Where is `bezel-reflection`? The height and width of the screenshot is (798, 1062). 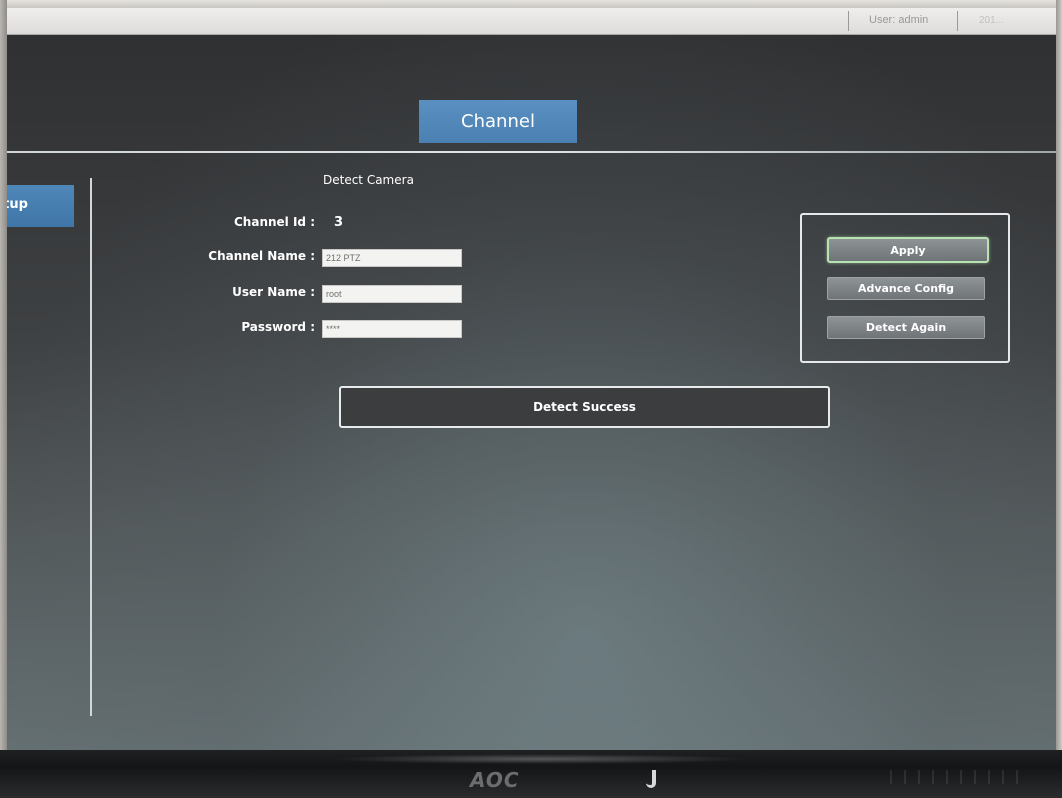 bezel-reflection is located at coordinates (540, 759).